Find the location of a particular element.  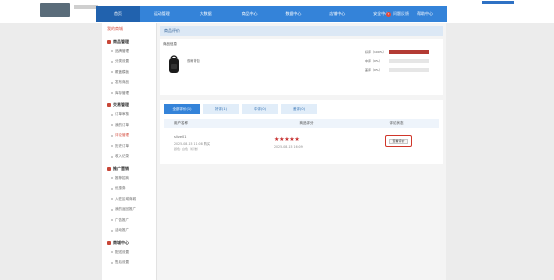

sidebar-item-label: 分类设置 is located at coordinates (122, 61).